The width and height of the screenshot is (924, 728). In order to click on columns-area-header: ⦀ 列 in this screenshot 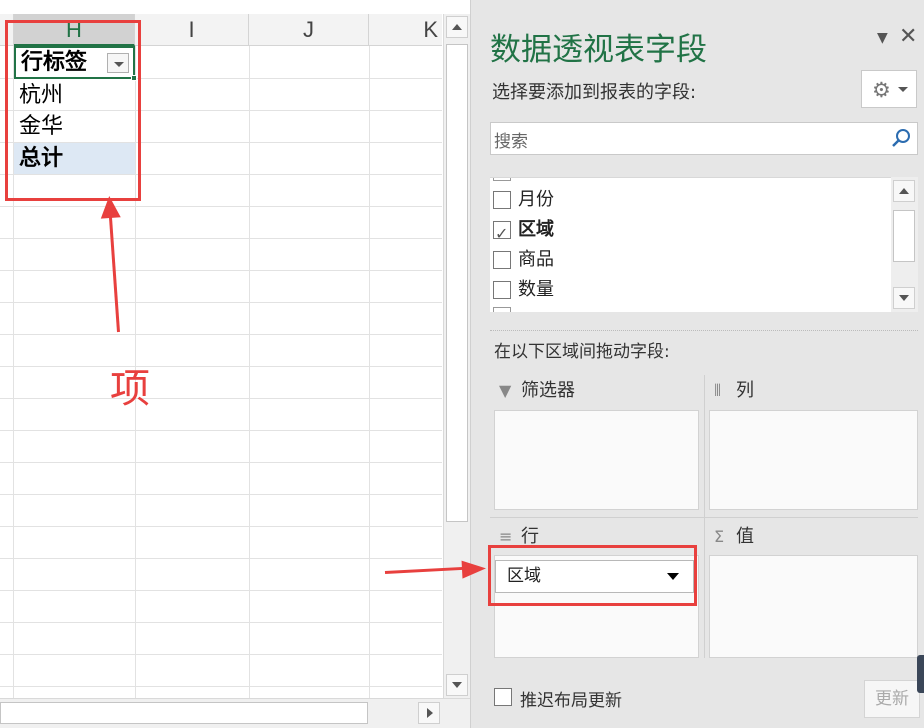, I will do `click(734, 391)`.